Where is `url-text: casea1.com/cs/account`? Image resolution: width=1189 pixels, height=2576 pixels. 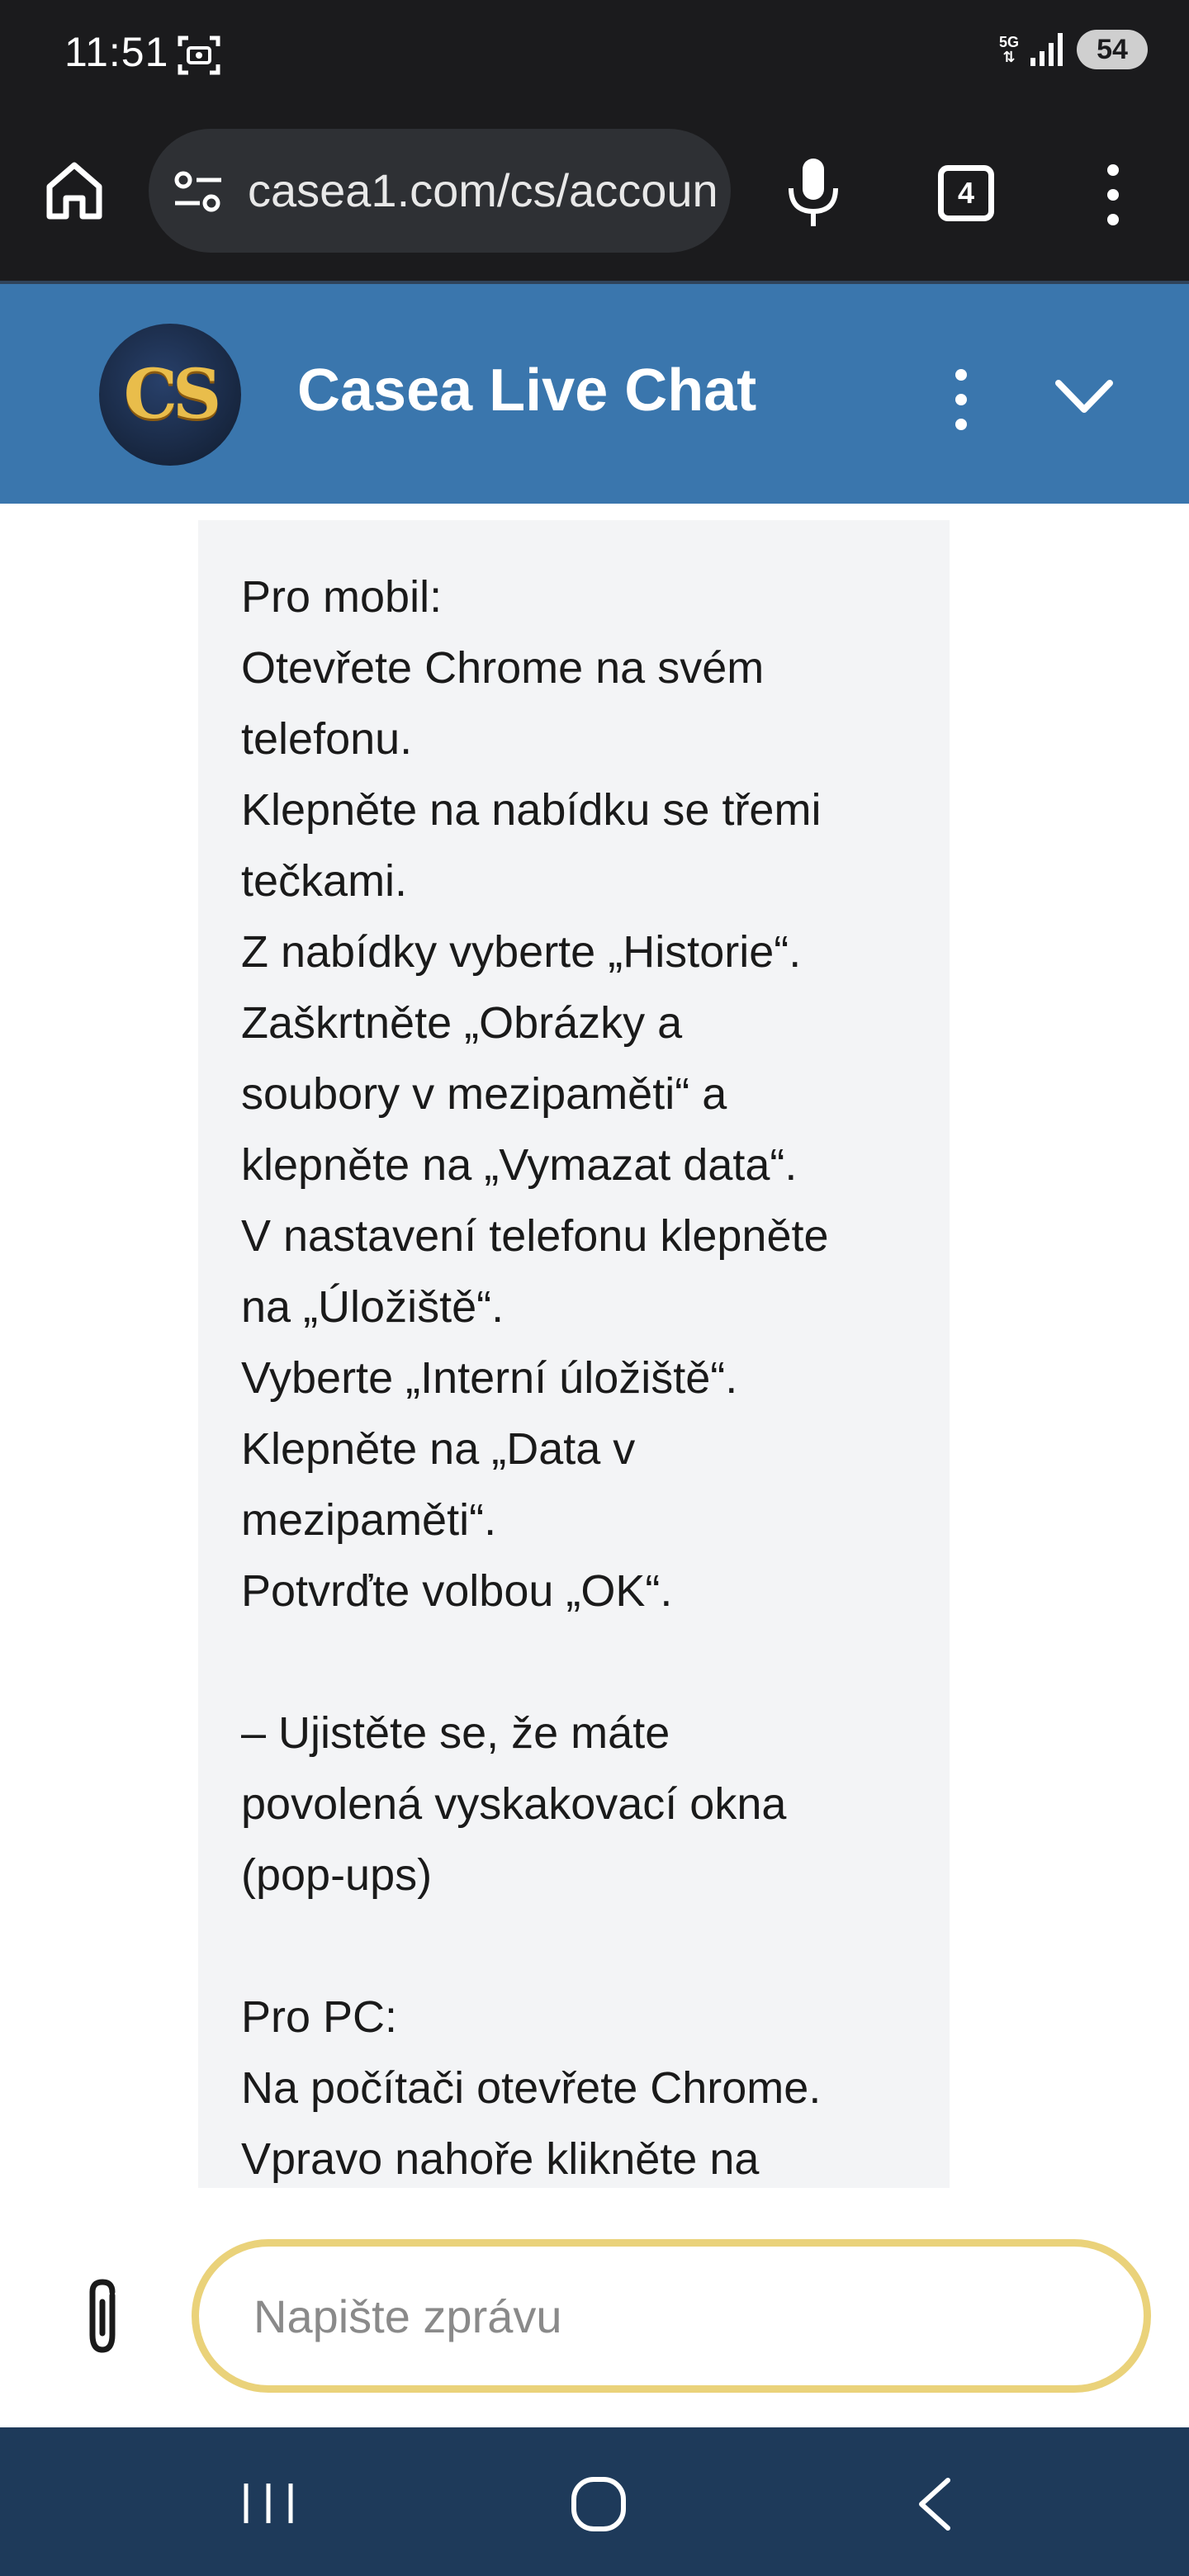
url-text: casea1.com/cs/account is located at coordinates (483, 192).